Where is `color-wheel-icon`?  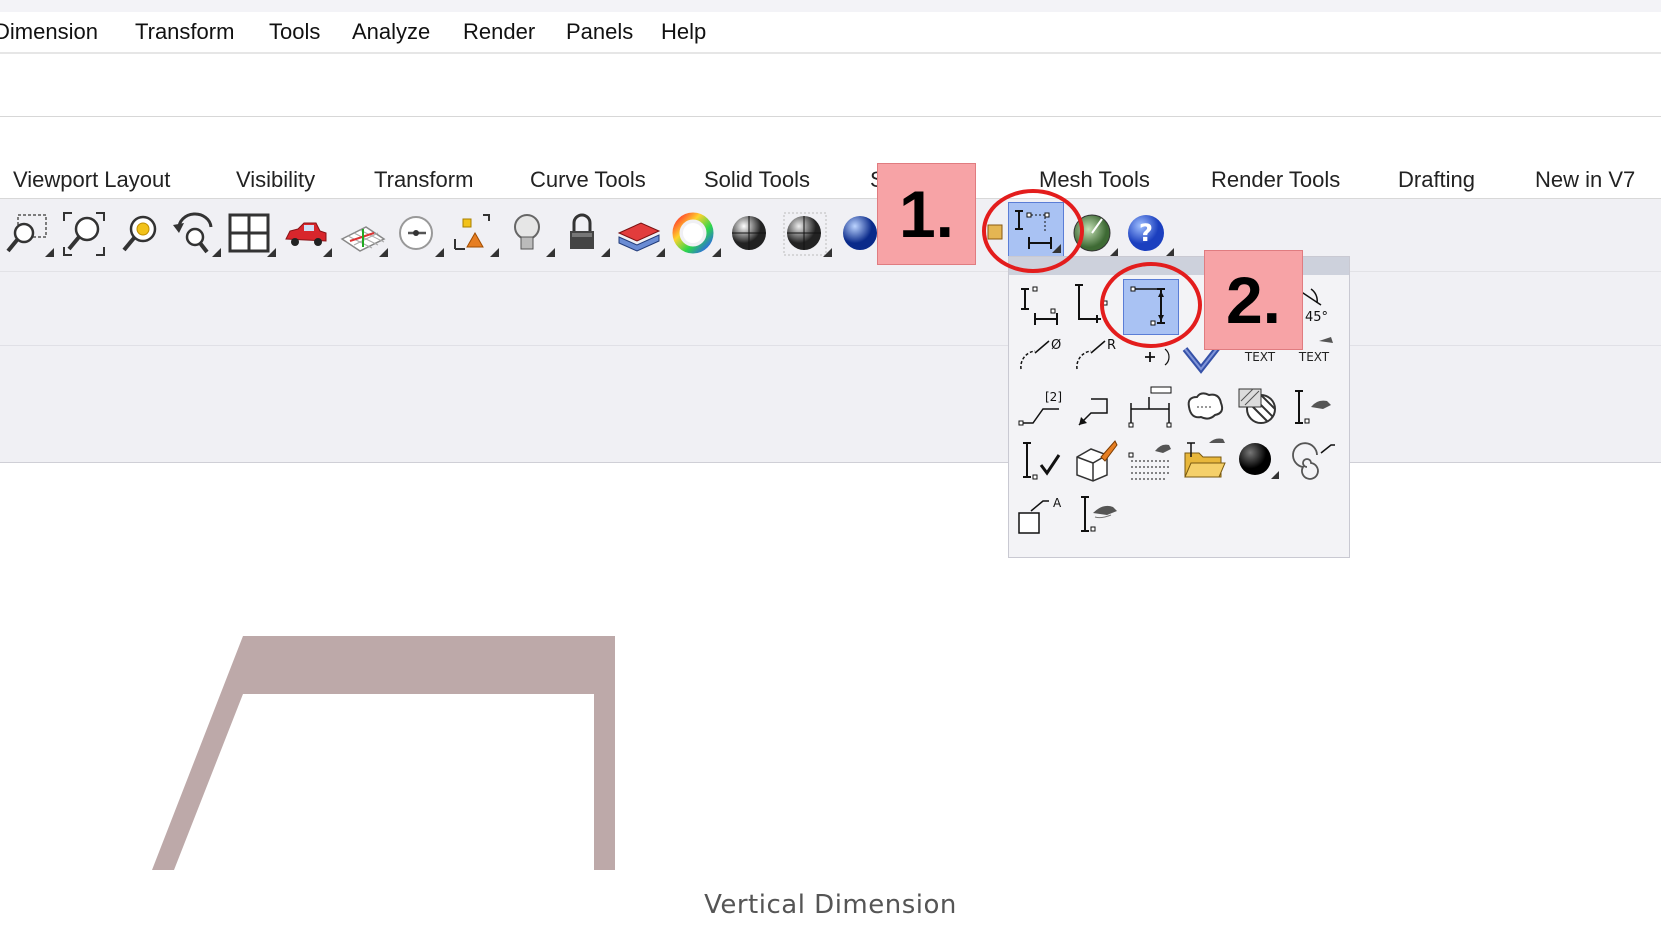
color-wheel-icon is located at coordinates (696, 234).